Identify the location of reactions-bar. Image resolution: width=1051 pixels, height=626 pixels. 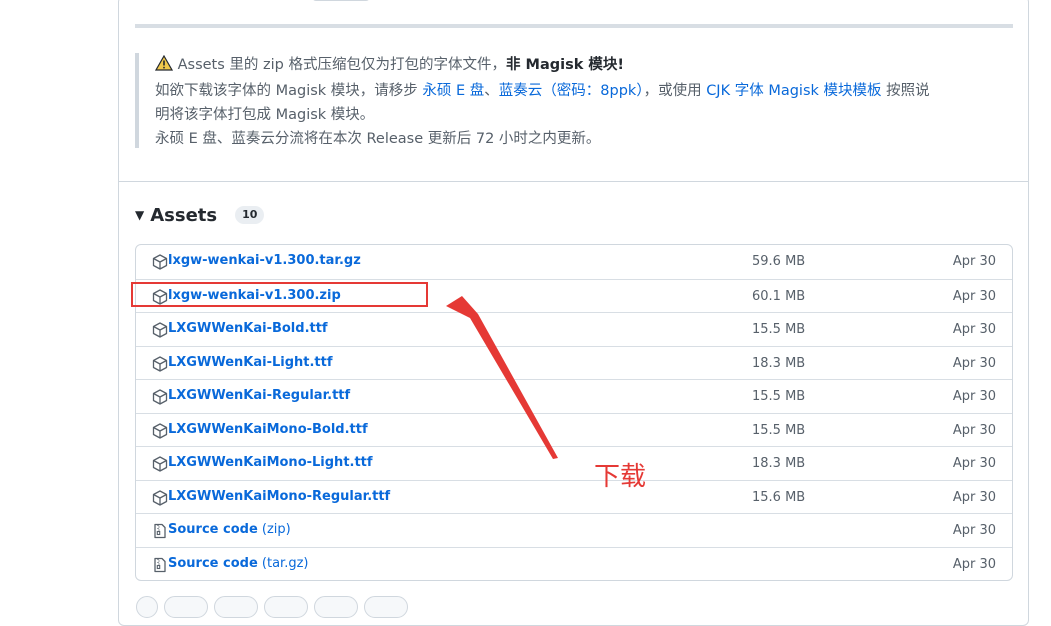
(272, 607).